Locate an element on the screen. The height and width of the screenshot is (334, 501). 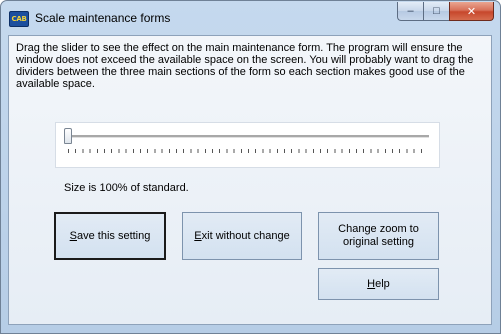
minimize-button: – is located at coordinates (410, 11).